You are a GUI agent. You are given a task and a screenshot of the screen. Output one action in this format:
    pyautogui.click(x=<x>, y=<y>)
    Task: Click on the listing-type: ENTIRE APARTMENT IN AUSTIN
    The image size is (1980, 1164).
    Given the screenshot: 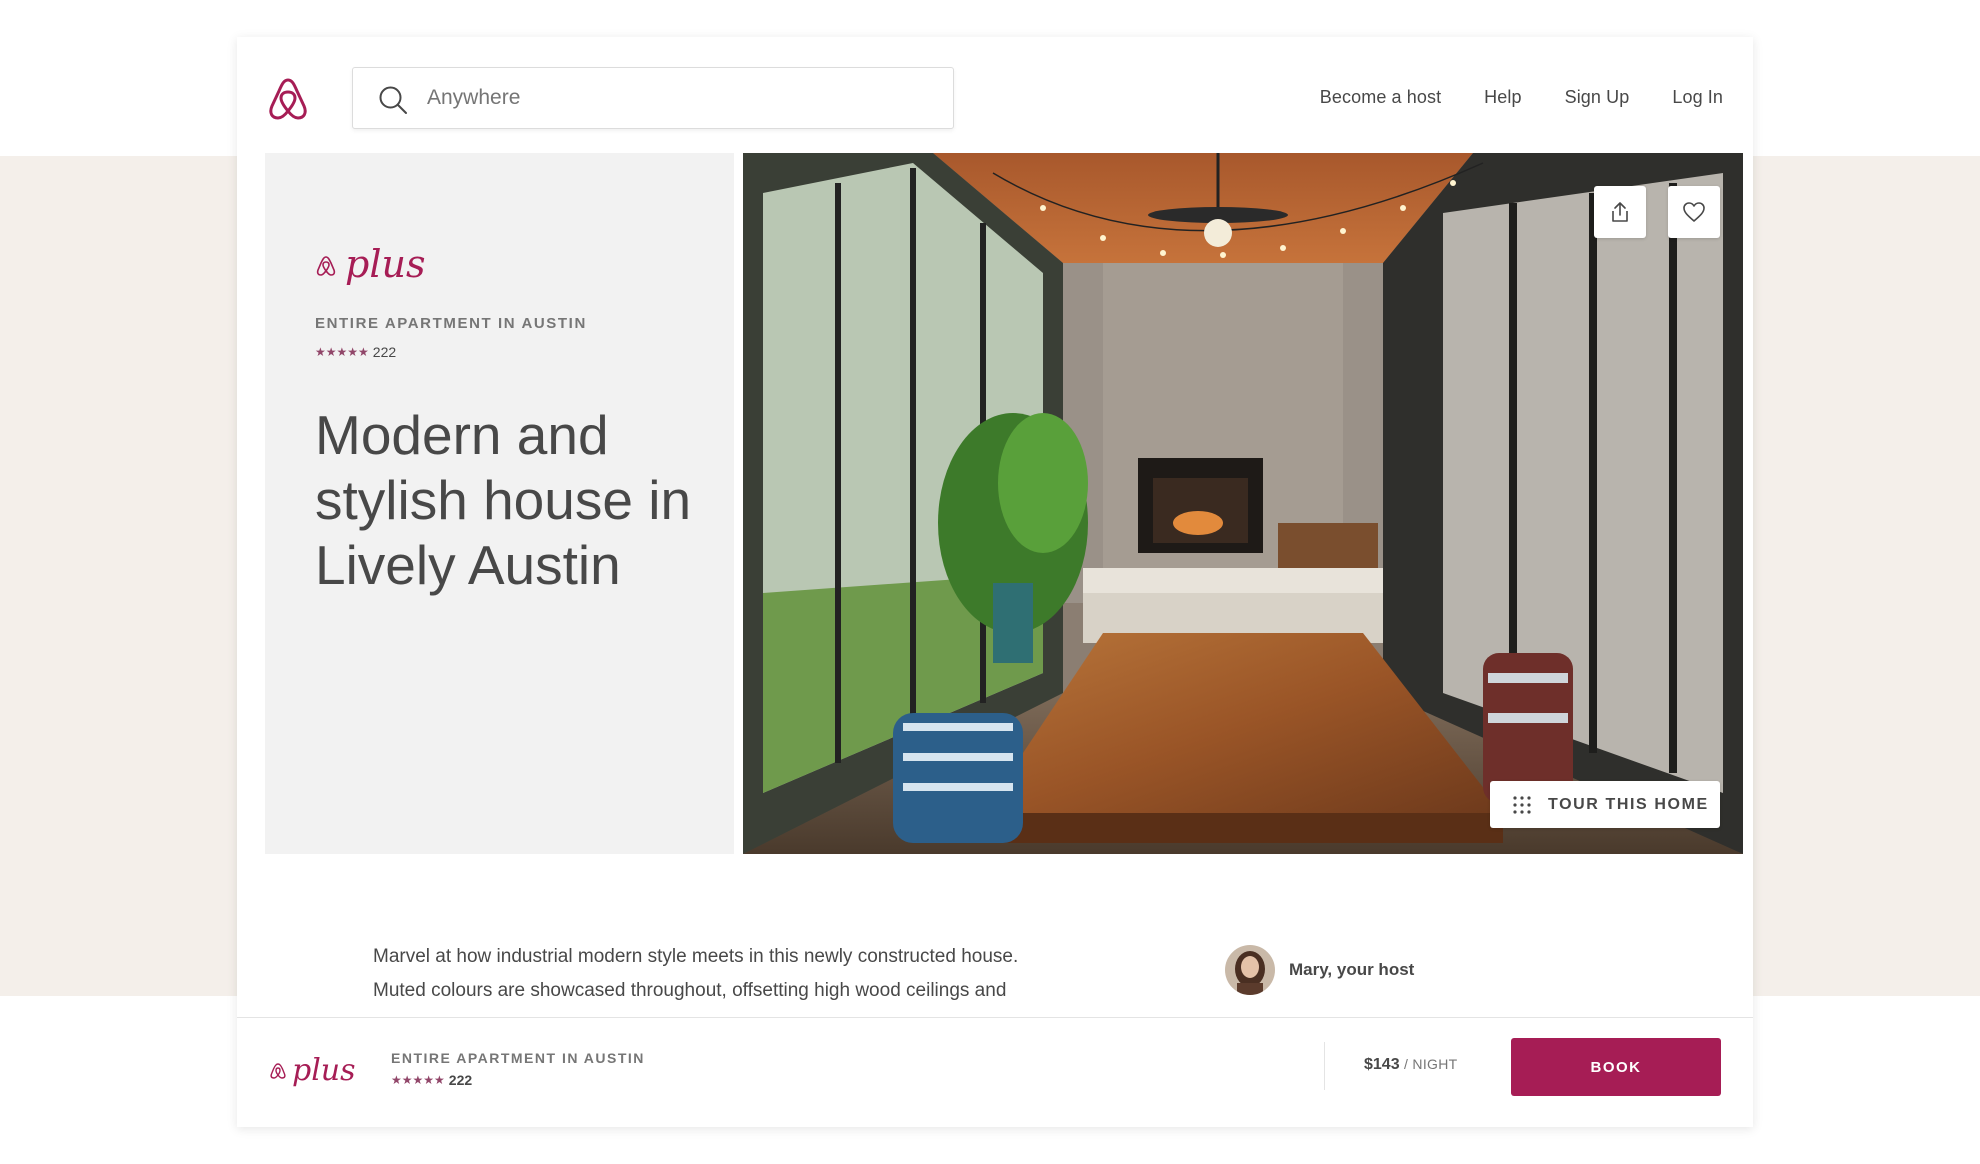 What is the action you would take?
    pyautogui.click(x=451, y=323)
    